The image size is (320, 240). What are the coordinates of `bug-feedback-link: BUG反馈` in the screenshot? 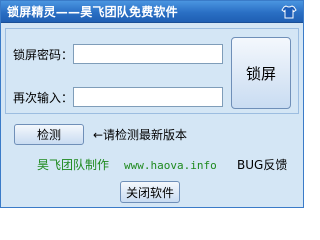 It's located at (262, 165).